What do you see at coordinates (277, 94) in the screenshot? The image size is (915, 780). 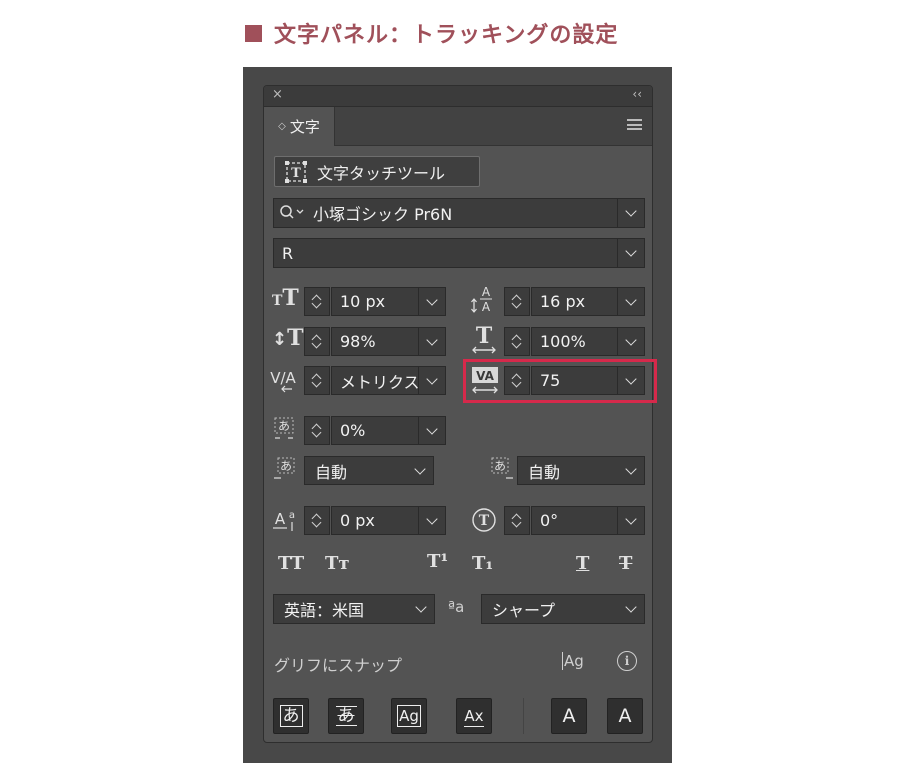 I see `close-icon: ×` at bounding box center [277, 94].